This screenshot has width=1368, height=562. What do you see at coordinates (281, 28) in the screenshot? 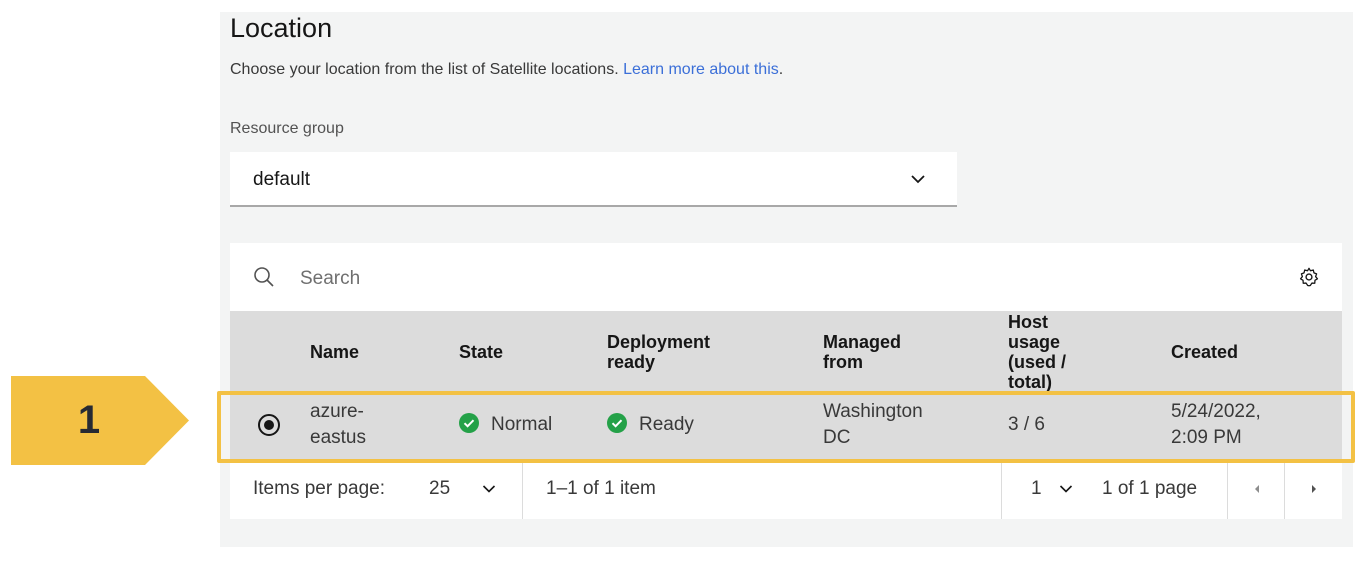
I see `page-title: Location` at bounding box center [281, 28].